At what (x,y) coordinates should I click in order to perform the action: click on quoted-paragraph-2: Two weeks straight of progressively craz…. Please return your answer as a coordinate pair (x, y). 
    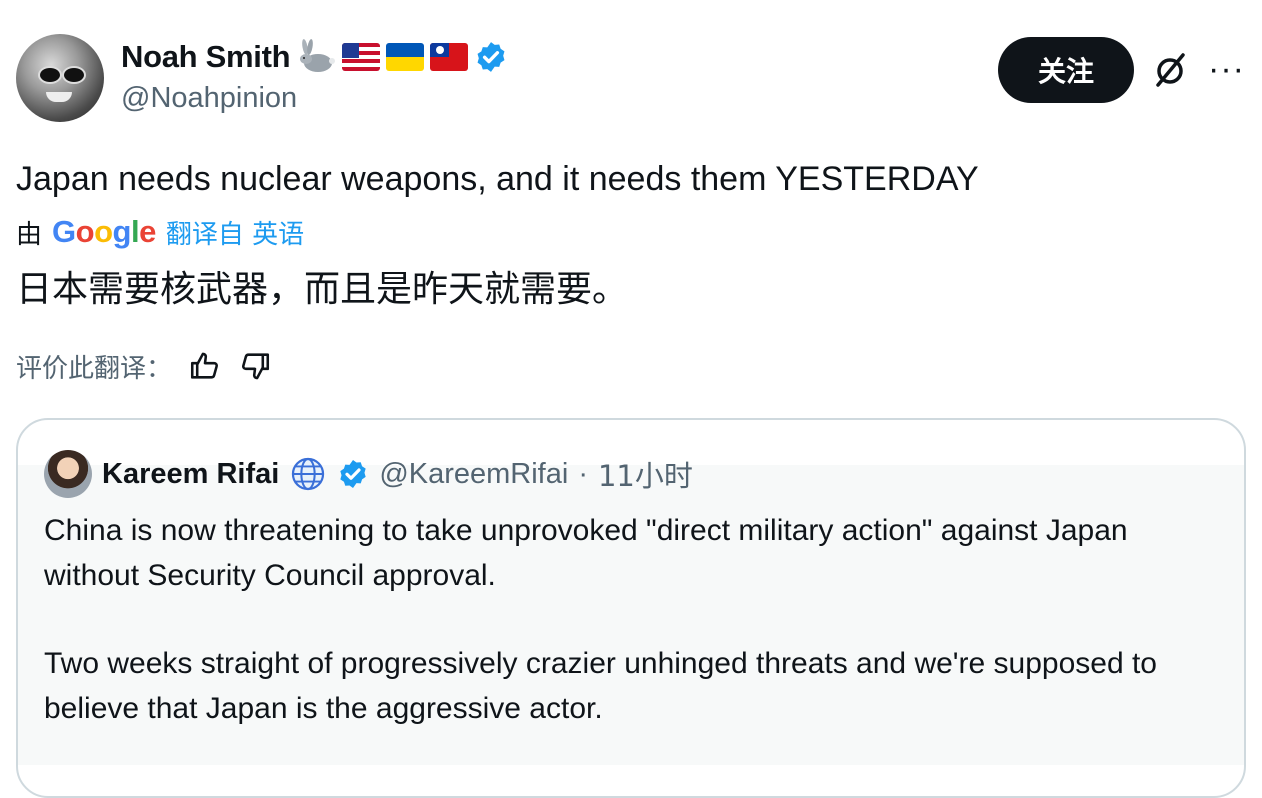
    Looking at the image, I should click on (600, 686).